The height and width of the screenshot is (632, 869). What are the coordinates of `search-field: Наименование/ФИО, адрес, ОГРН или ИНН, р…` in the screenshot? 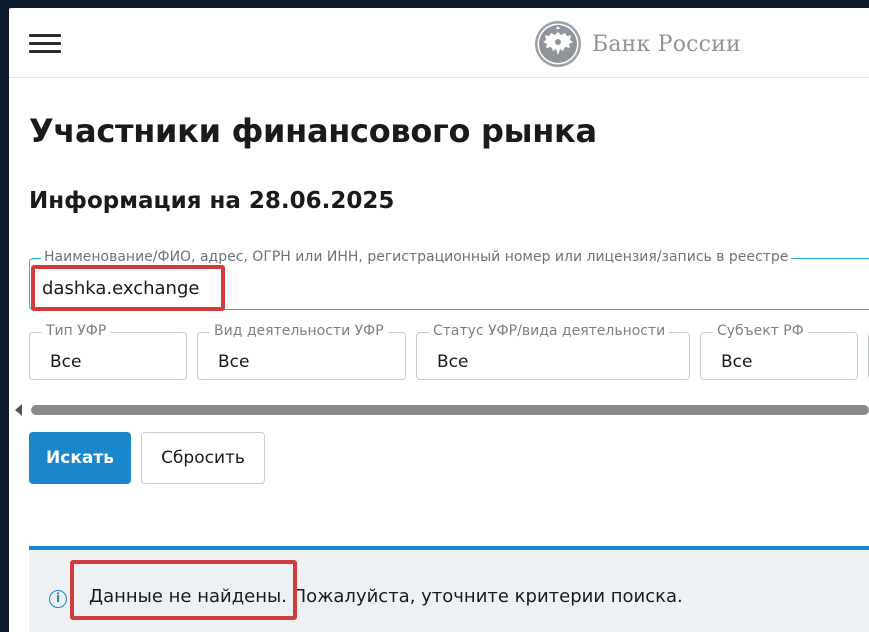 It's located at (449, 279).